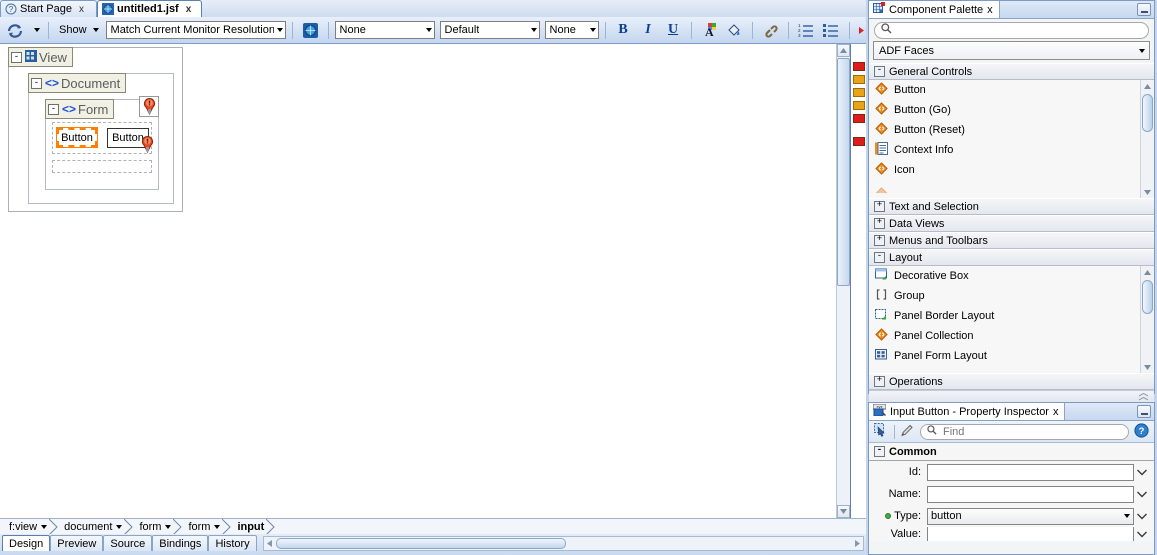 The width and height of the screenshot is (1157, 555). What do you see at coordinates (673, 30) in the screenshot?
I see `underline-button: U` at bounding box center [673, 30].